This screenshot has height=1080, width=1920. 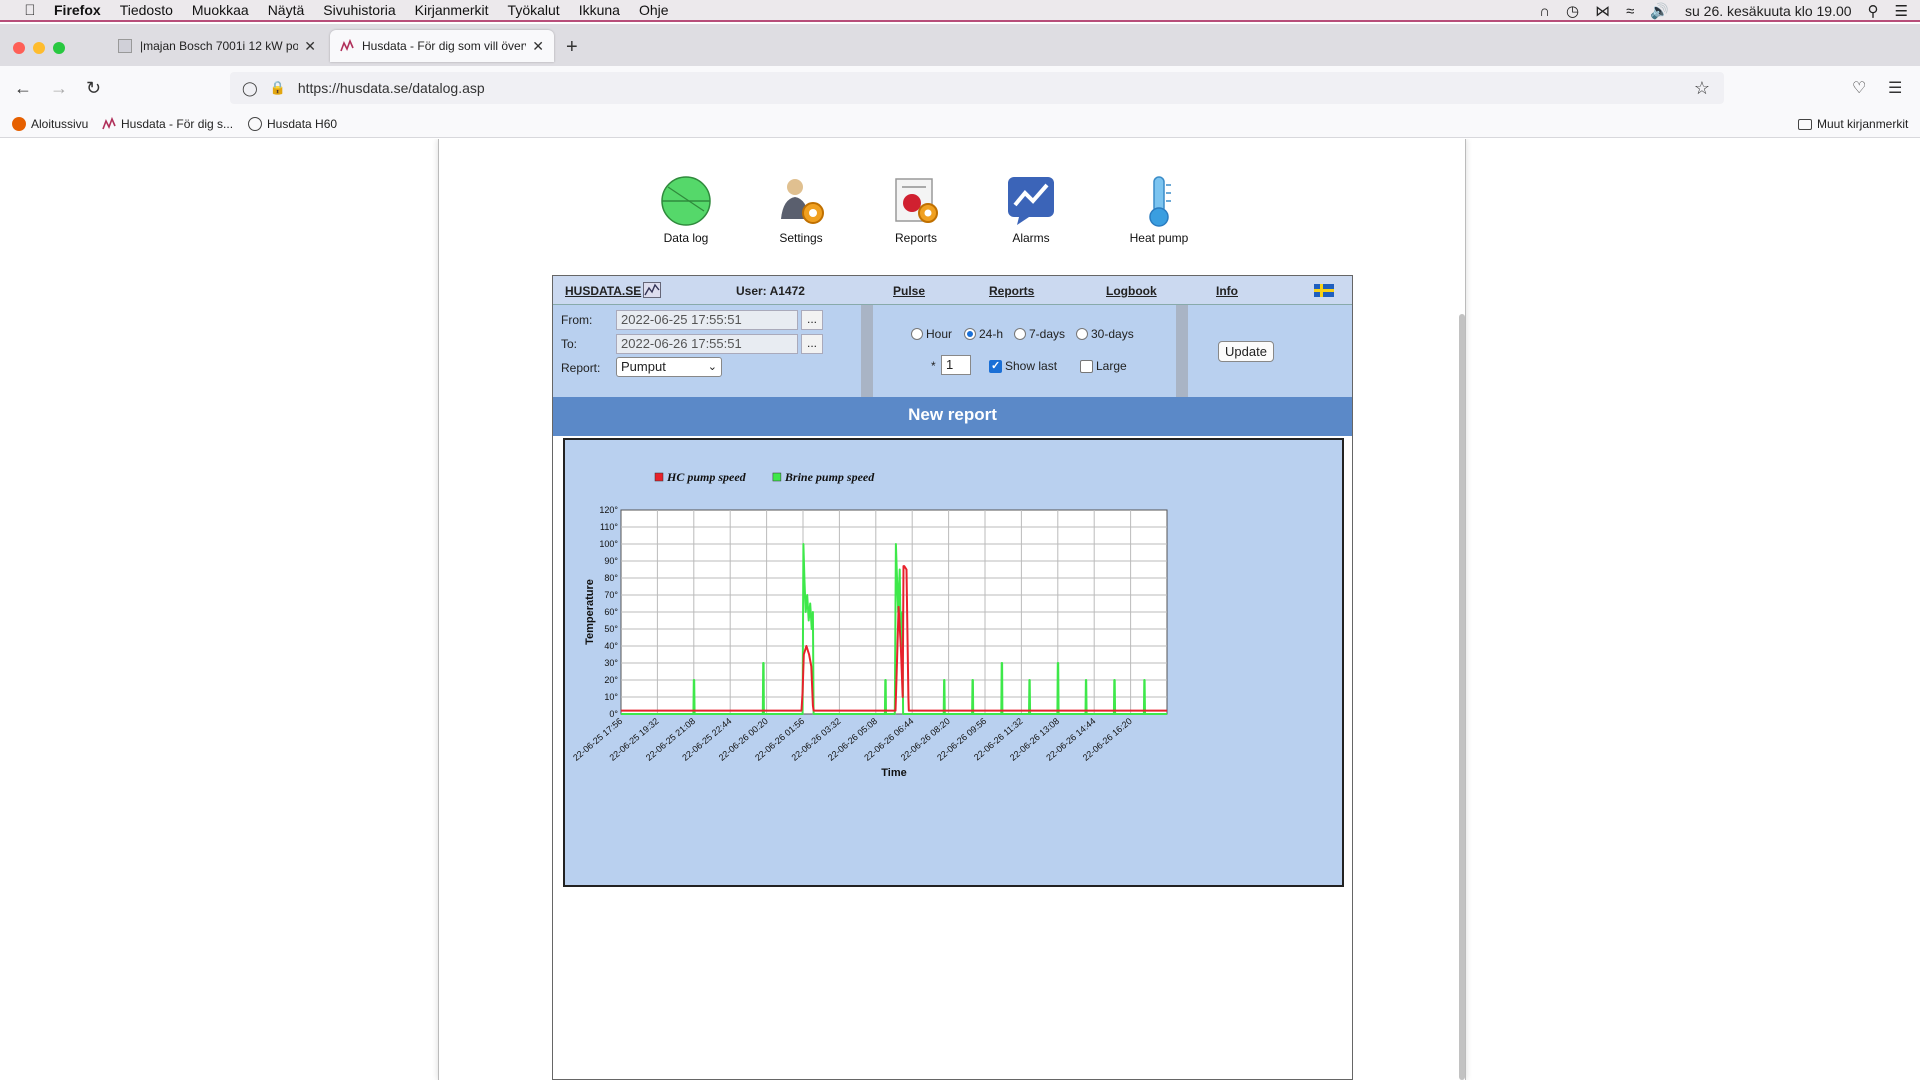 I want to click on minimize-window-button, so click(x=39, y=48).